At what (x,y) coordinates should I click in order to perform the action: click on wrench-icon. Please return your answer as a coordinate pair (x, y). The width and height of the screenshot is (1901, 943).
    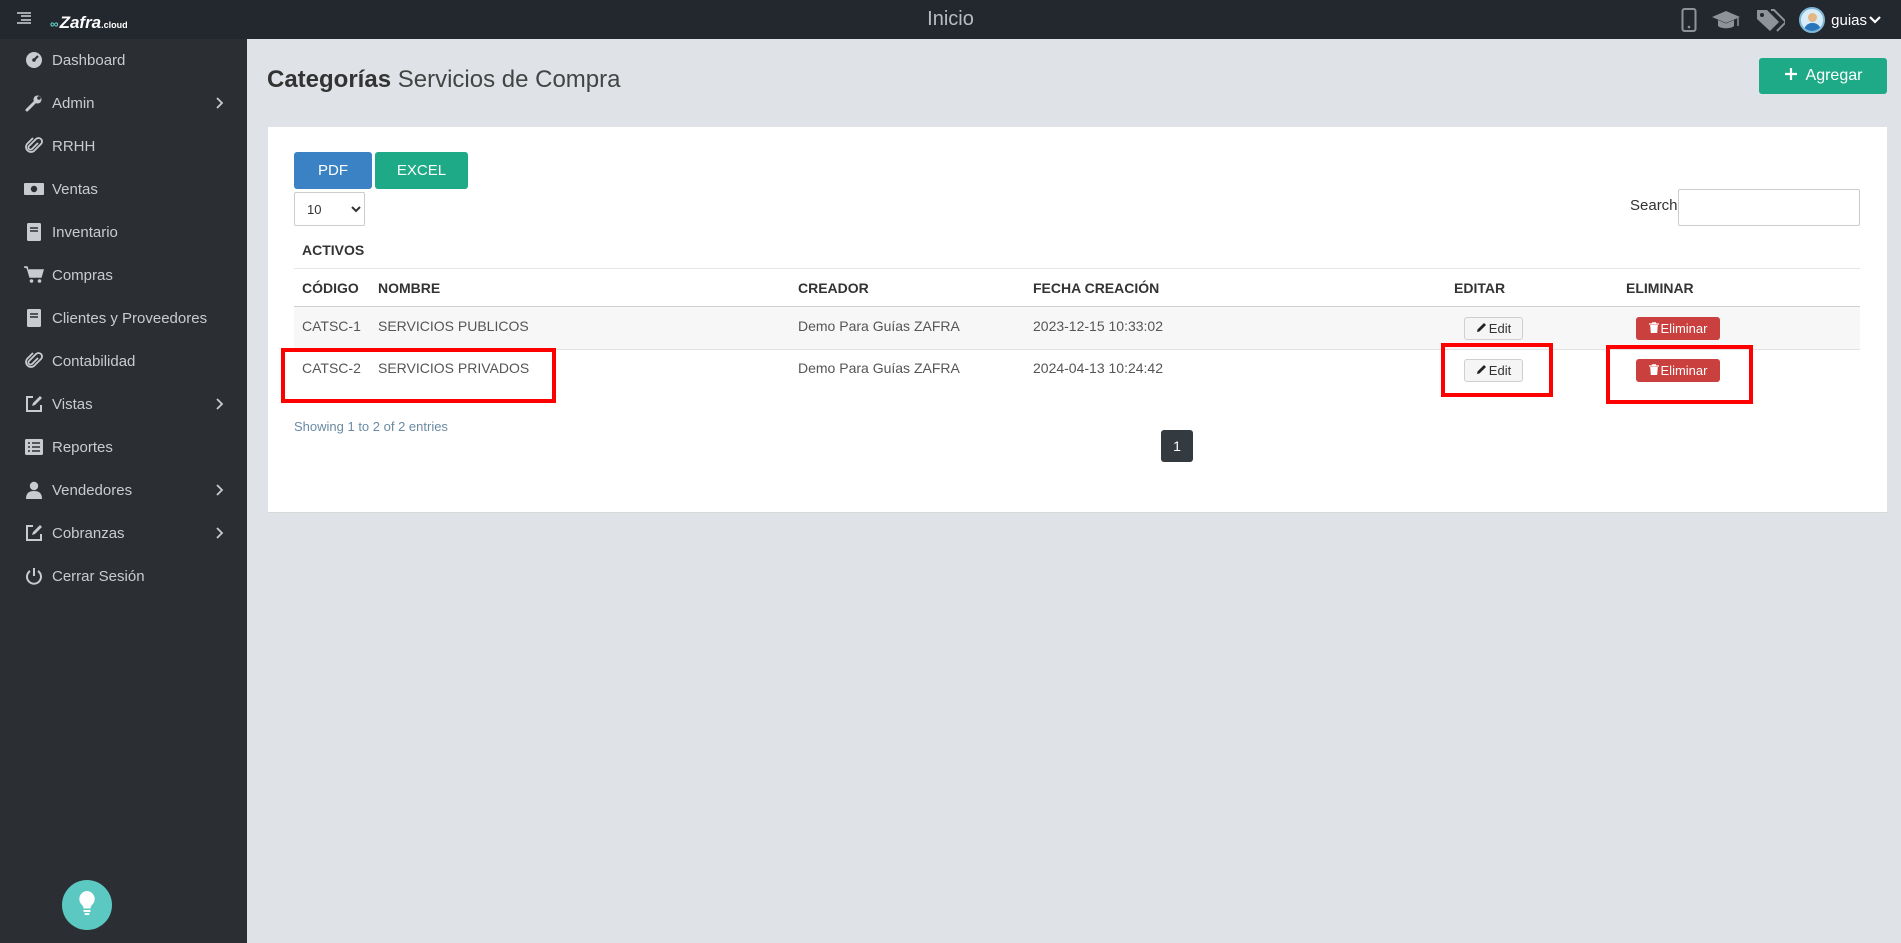
    Looking at the image, I should click on (34, 103).